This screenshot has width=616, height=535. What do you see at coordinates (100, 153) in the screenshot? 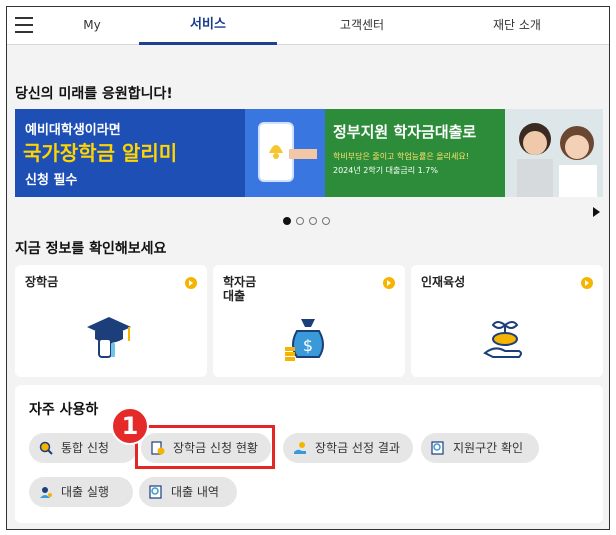
I see `banner-text-2: 국가장학금 알리미` at bounding box center [100, 153].